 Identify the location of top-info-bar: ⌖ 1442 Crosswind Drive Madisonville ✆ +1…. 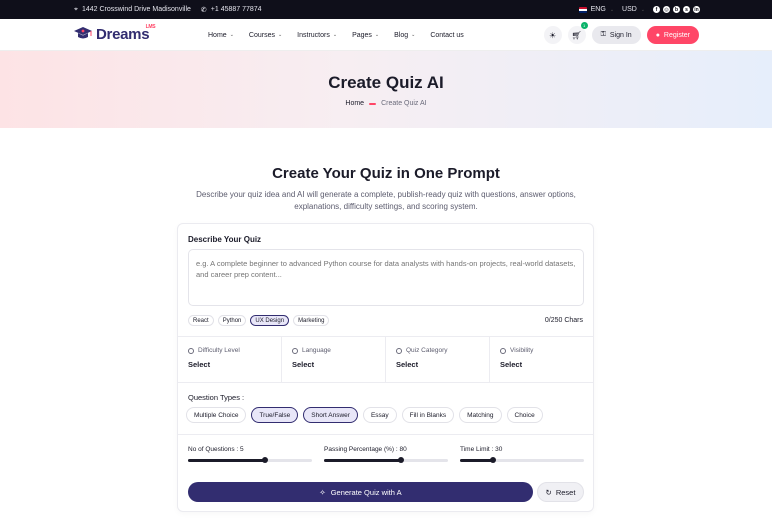
(386, 9).